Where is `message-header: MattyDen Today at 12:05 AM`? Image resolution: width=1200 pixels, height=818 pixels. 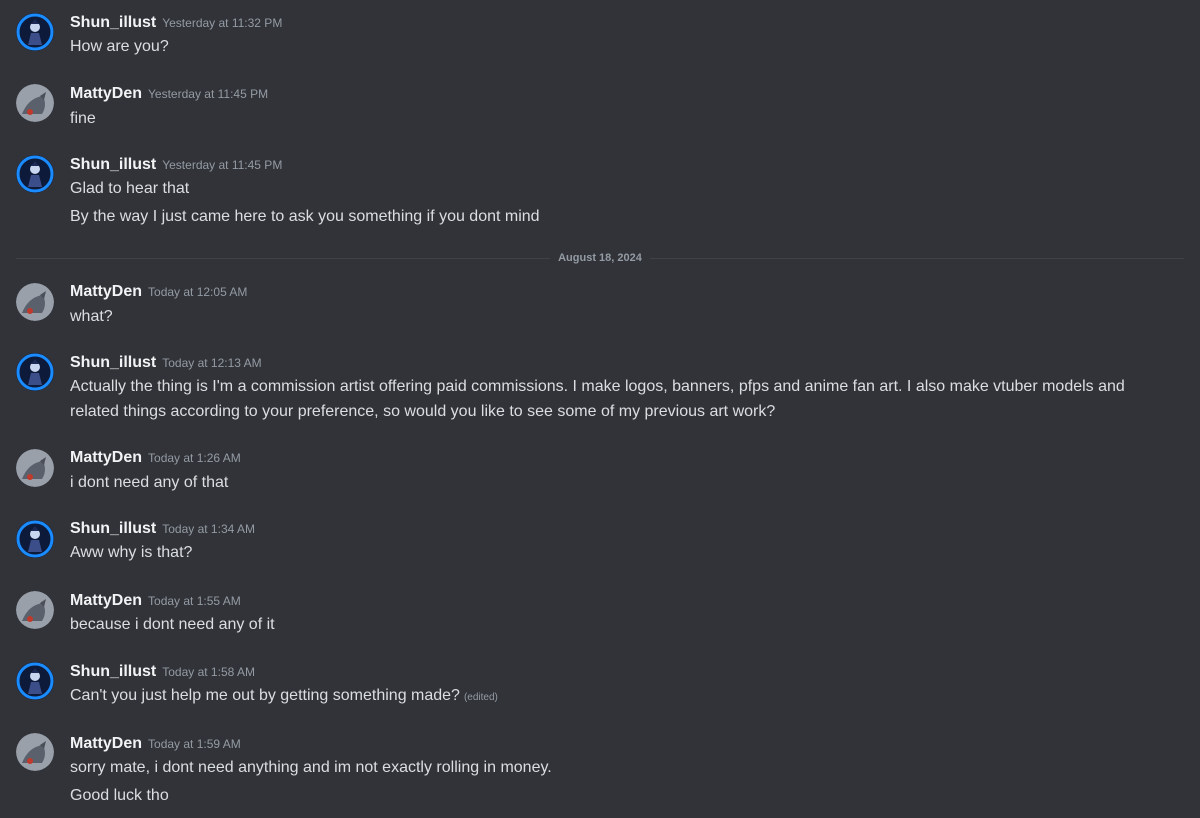
message-header: MattyDen Today at 12:05 AM is located at coordinates (158, 292).